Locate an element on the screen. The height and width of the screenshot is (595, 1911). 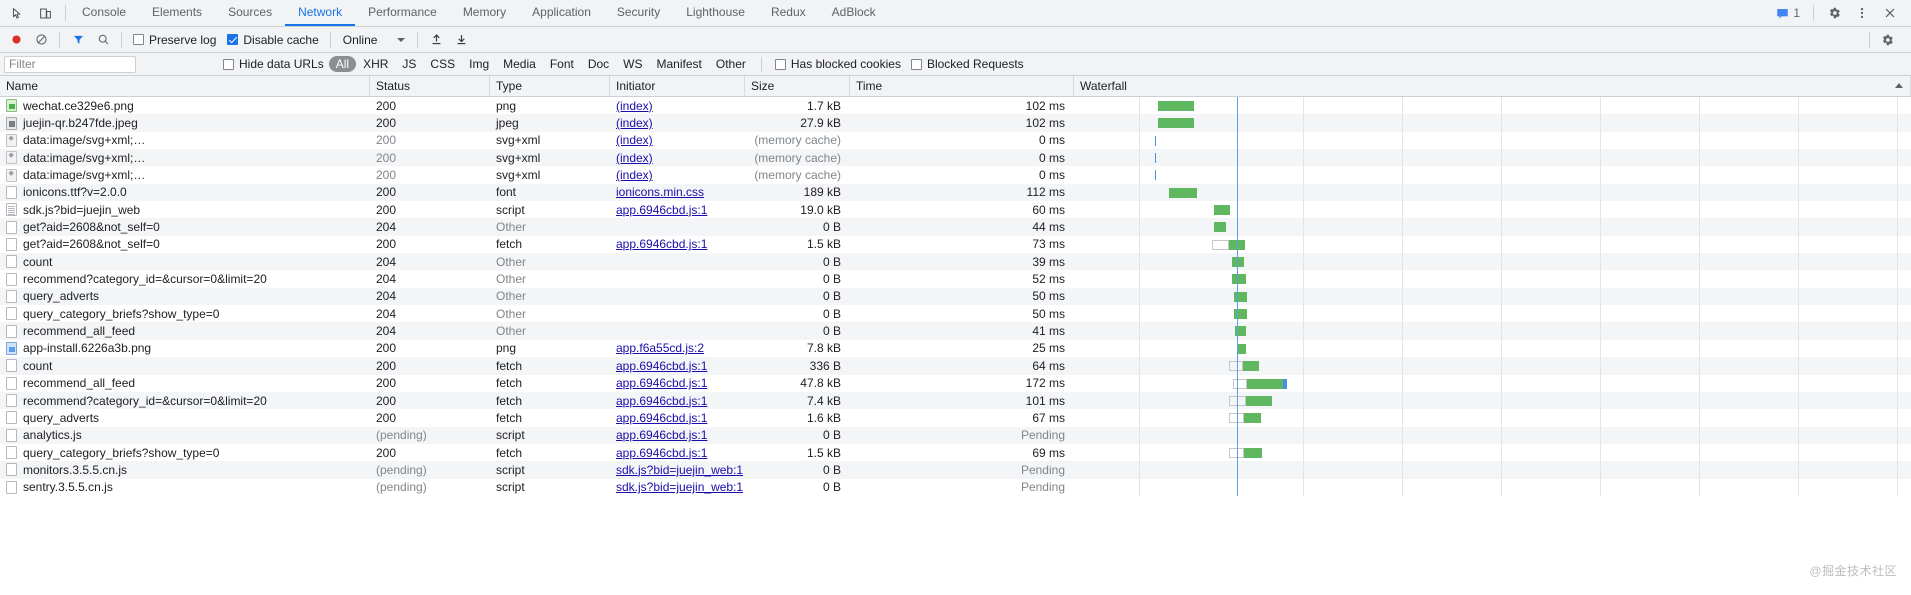
tab-console: Console is located at coordinates (104, 13).